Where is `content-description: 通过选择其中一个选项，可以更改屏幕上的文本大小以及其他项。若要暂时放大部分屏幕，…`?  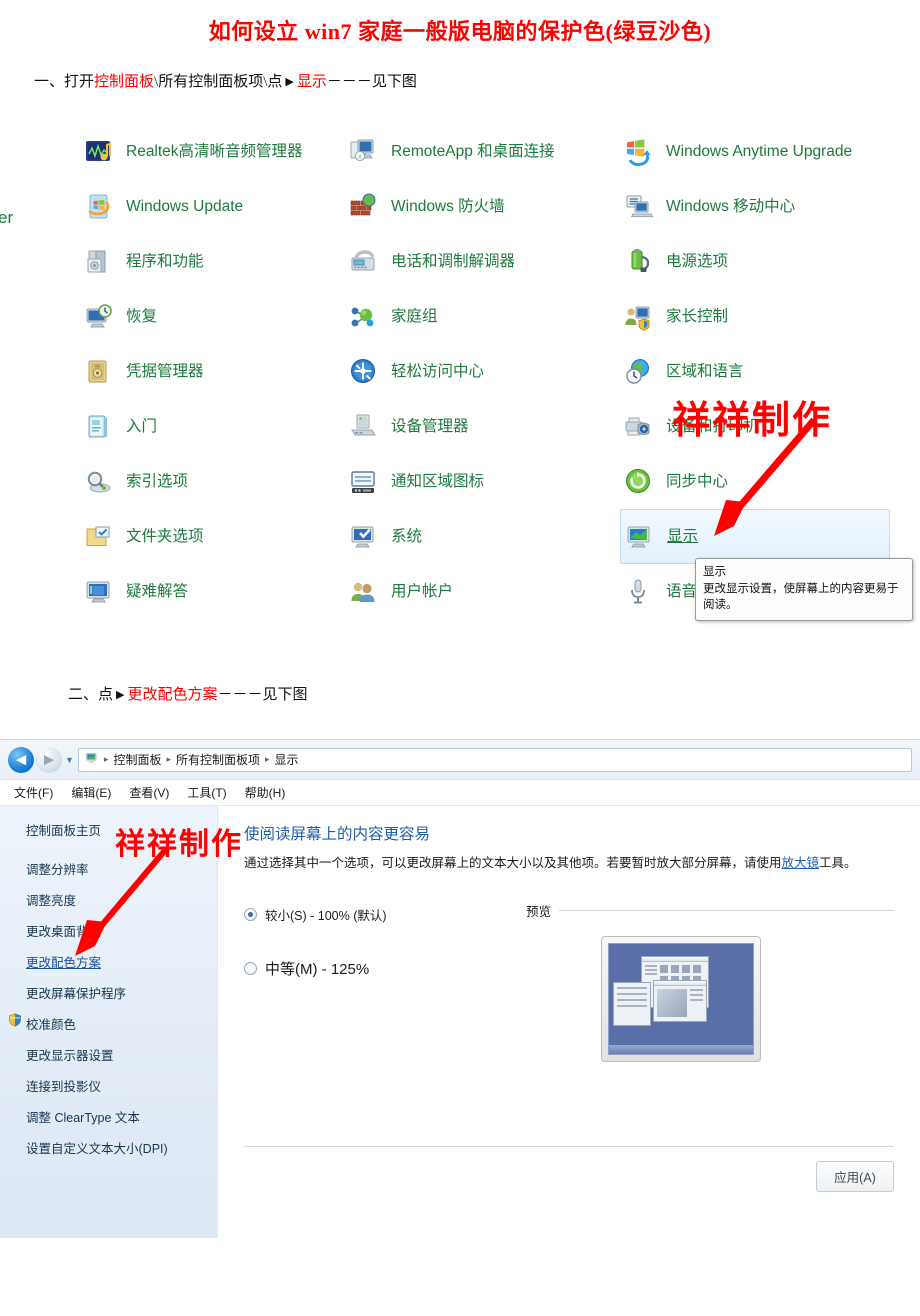 content-description: 通过选择其中一个选项，可以更改屏幕上的文本大小以及其他项。若要暂时放大部分屏幕，… is located at coordinates (559, 864).